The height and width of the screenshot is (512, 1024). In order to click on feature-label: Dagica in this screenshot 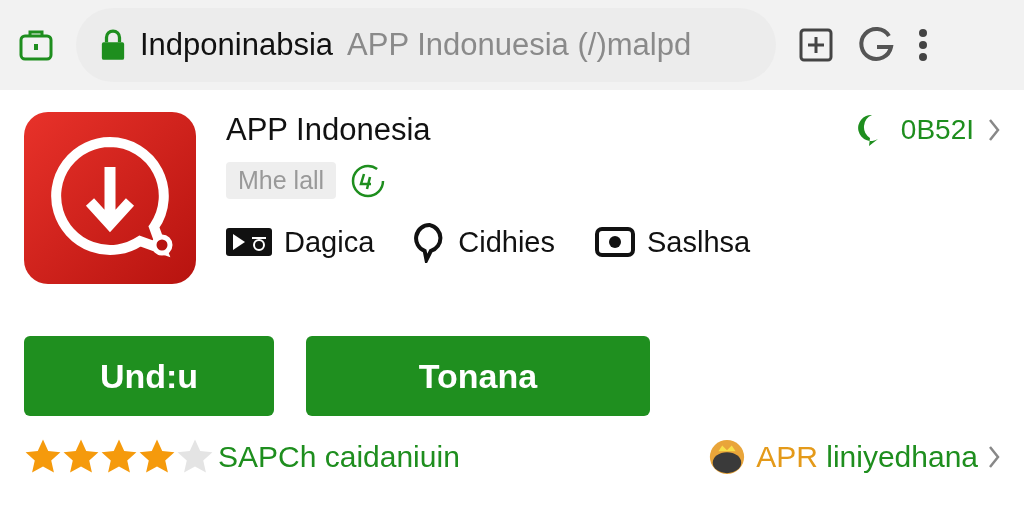, I will do `click(329, 242)`.